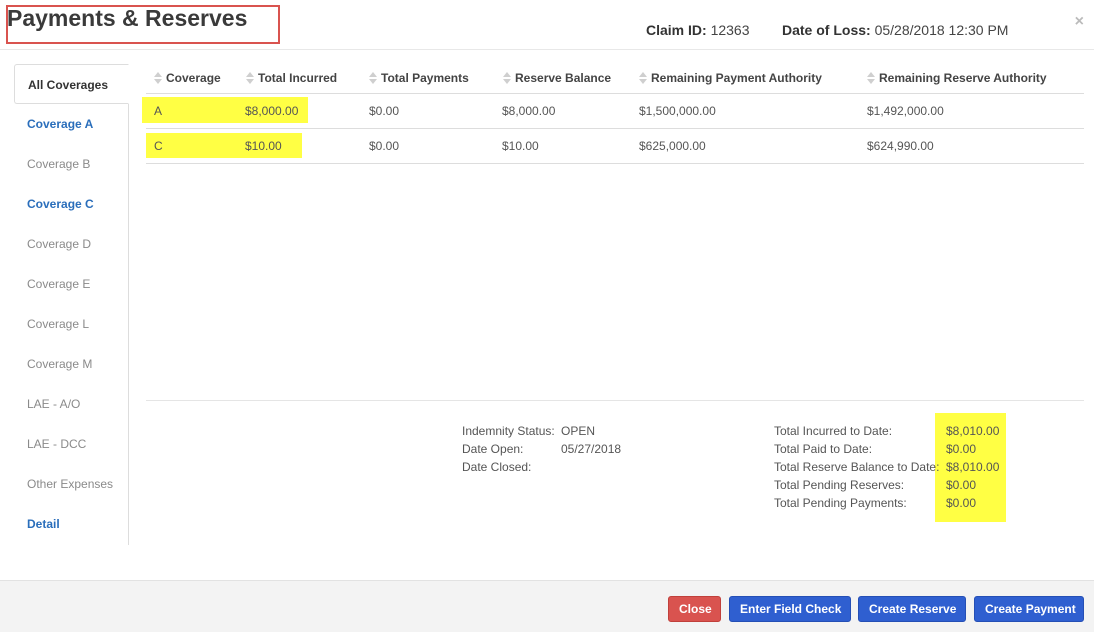 Image resolution: width=1094 pixels, height=632 pixels. What do you see at coordinates (912, 609) in the screenshot?
I see `create-reserve-button: Create Reserve` at bounding box center [912, 609].